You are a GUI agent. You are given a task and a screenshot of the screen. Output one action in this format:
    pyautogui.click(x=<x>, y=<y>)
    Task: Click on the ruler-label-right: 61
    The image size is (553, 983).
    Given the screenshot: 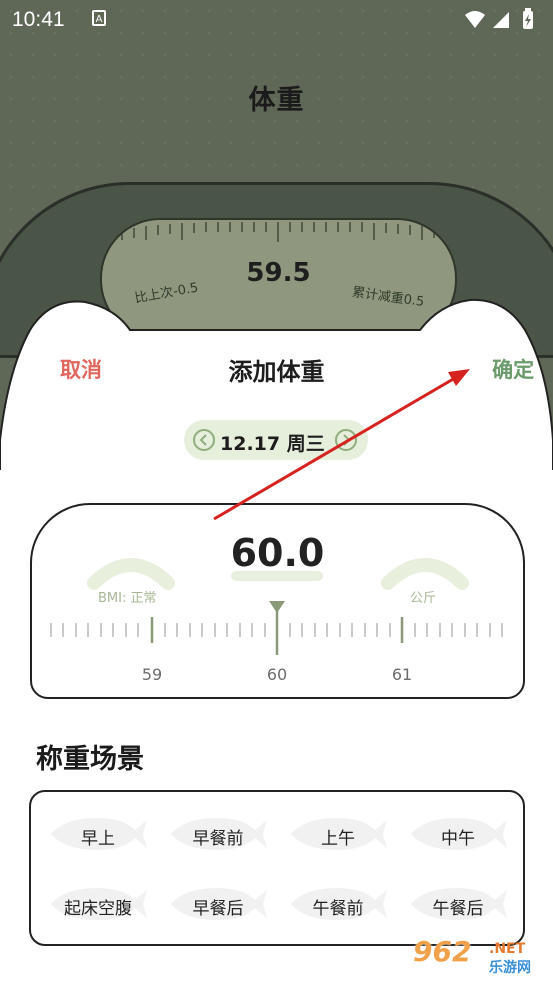 What is the action you would take?
    pyautogui.click(x=402, y=674)
    